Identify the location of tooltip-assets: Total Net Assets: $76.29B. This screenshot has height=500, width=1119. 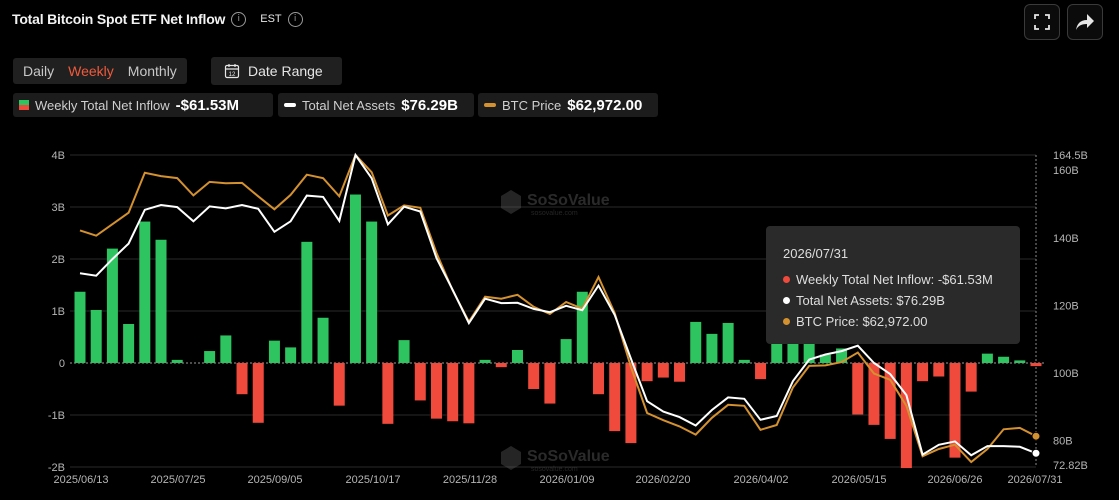
(870, 300).